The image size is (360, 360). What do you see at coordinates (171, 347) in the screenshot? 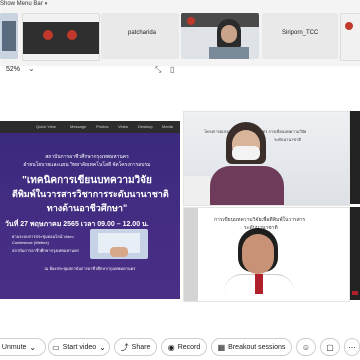
I see `record-icon: ◉` at bounding box center [171, 347].